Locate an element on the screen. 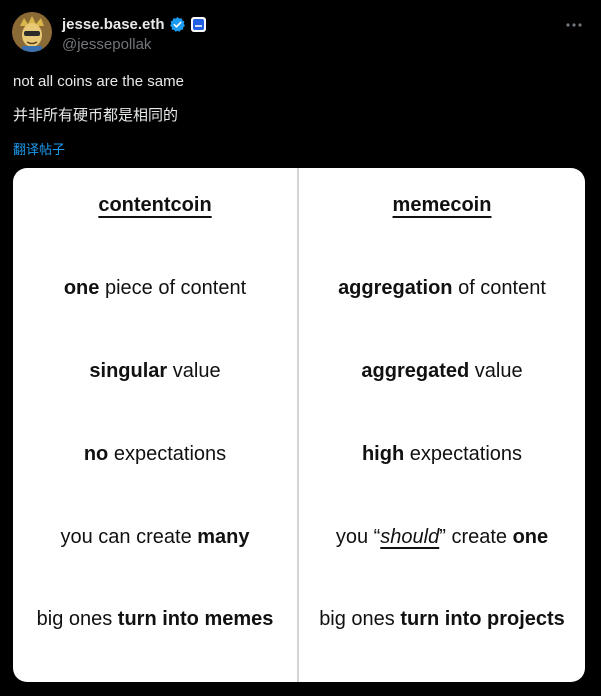  comparison-row: one piece of content is located at coordinates (155, 288).